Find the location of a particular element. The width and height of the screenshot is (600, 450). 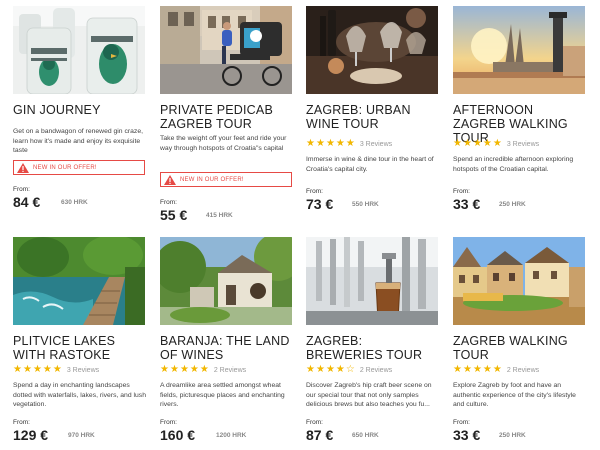

old-price: 650 HRK is located at coordinates (365, 435).